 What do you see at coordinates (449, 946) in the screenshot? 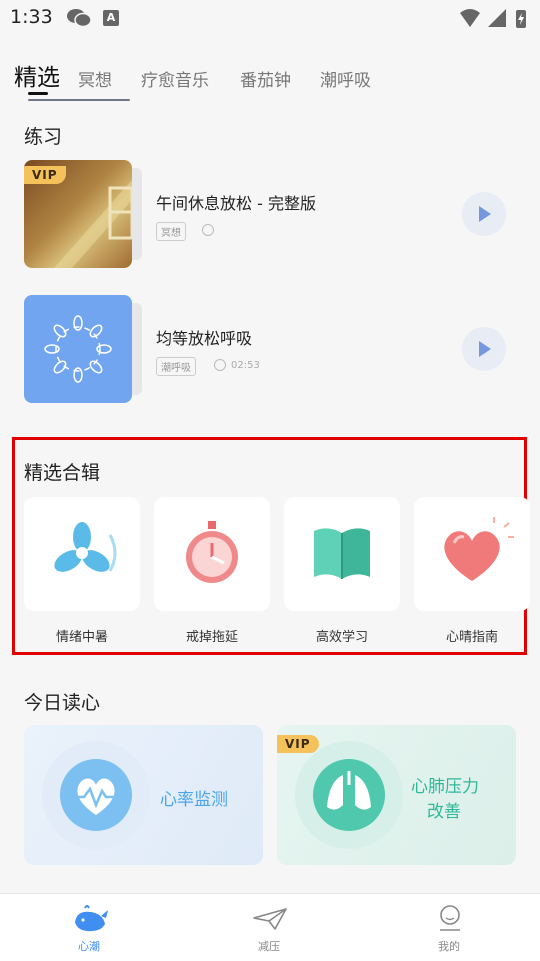
I see `nav-label: 我的` at bounding box center [449, 946].